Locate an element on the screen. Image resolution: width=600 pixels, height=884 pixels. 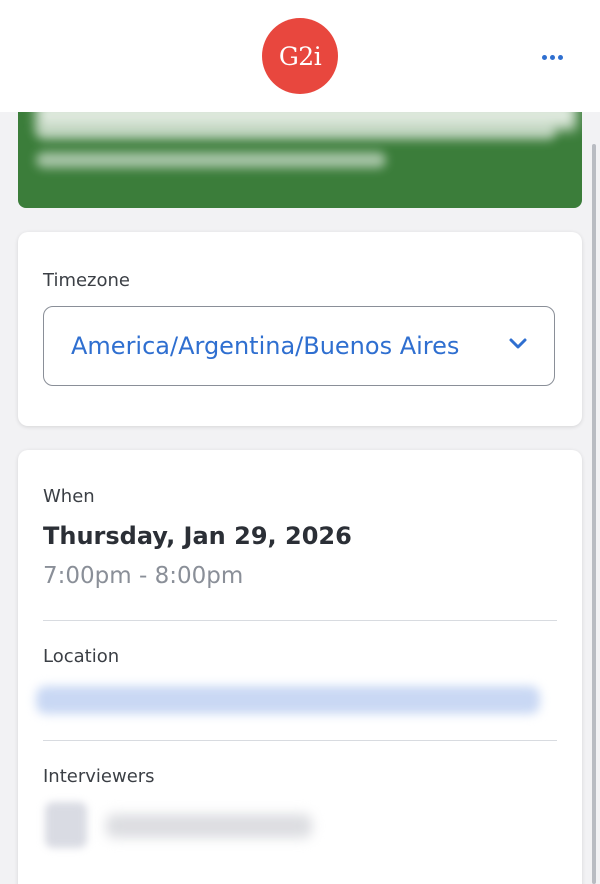
timezone-value: America/Argentina/Buenos Aires is located at coordinates (265, 346).